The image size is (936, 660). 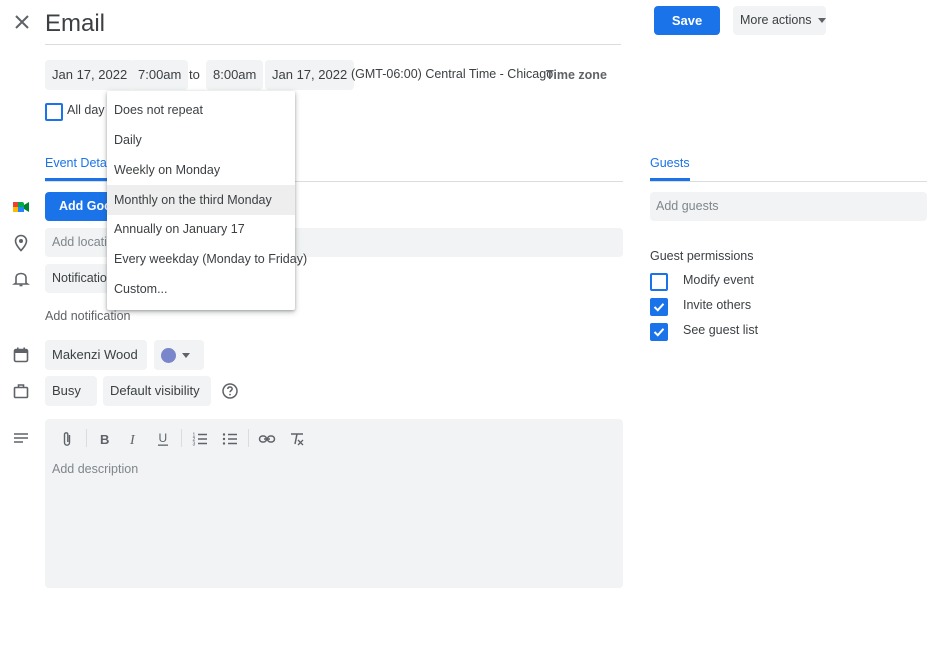 I want to click on start-time-chip: 7:00am, so click(x=160, y=75).